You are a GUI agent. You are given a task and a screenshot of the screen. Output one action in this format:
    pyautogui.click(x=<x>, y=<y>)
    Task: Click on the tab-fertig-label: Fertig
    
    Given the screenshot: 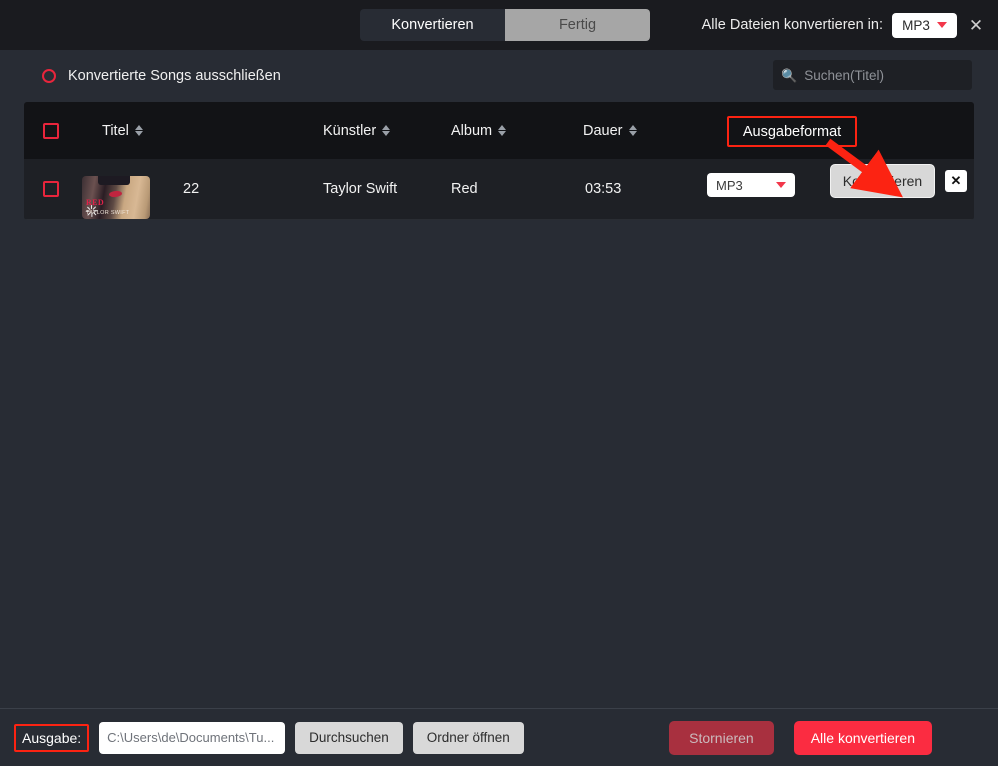 What is the action you would take?
    pyautogui.click(x=577, y=25)
    